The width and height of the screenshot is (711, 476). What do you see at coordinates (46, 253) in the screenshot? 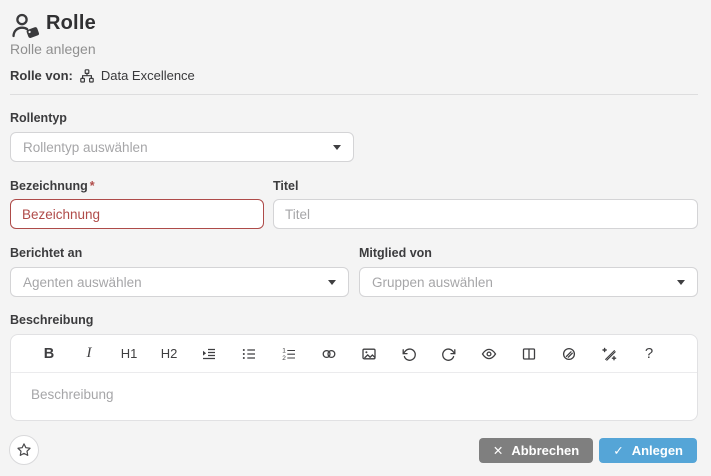
I see `berichtet-an-label: Berichtet an` at bounding box center [46, 253].